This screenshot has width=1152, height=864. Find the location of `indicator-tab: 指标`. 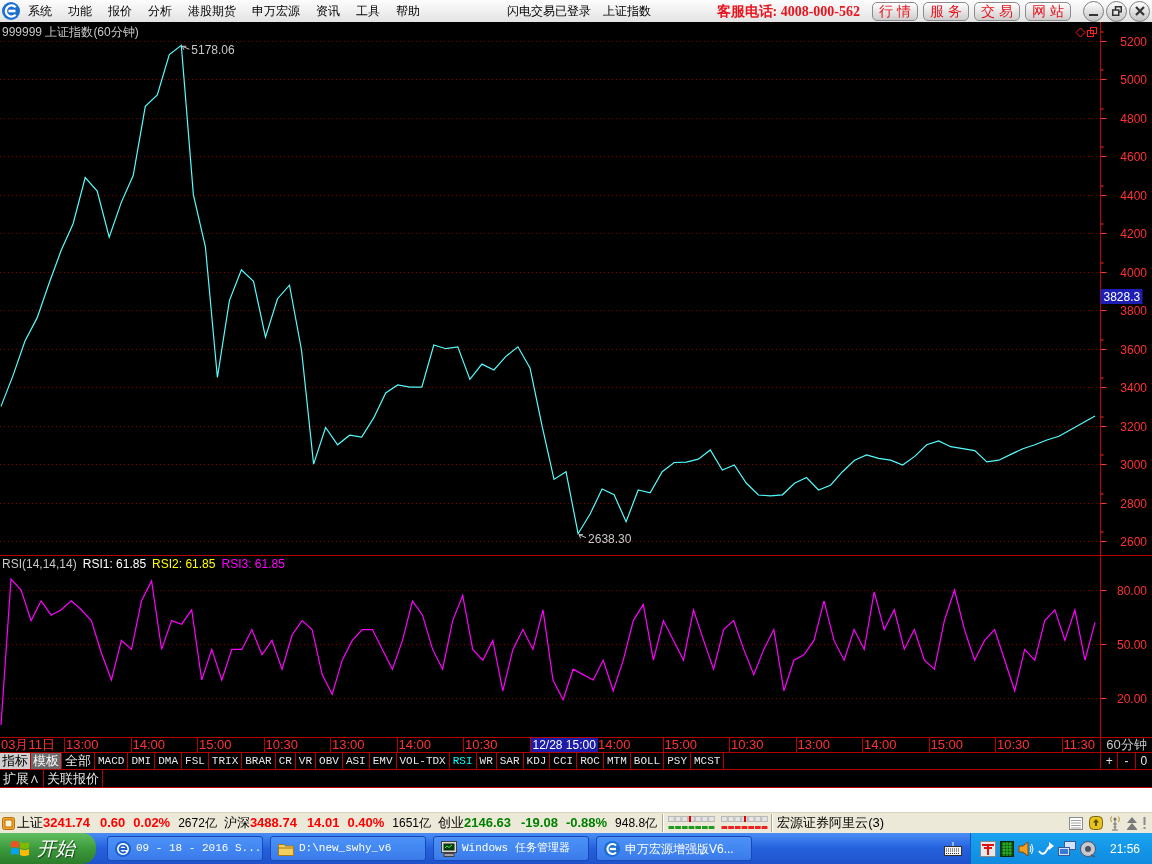

indicator-tab: 指标 is located at coordinates (15, 761).